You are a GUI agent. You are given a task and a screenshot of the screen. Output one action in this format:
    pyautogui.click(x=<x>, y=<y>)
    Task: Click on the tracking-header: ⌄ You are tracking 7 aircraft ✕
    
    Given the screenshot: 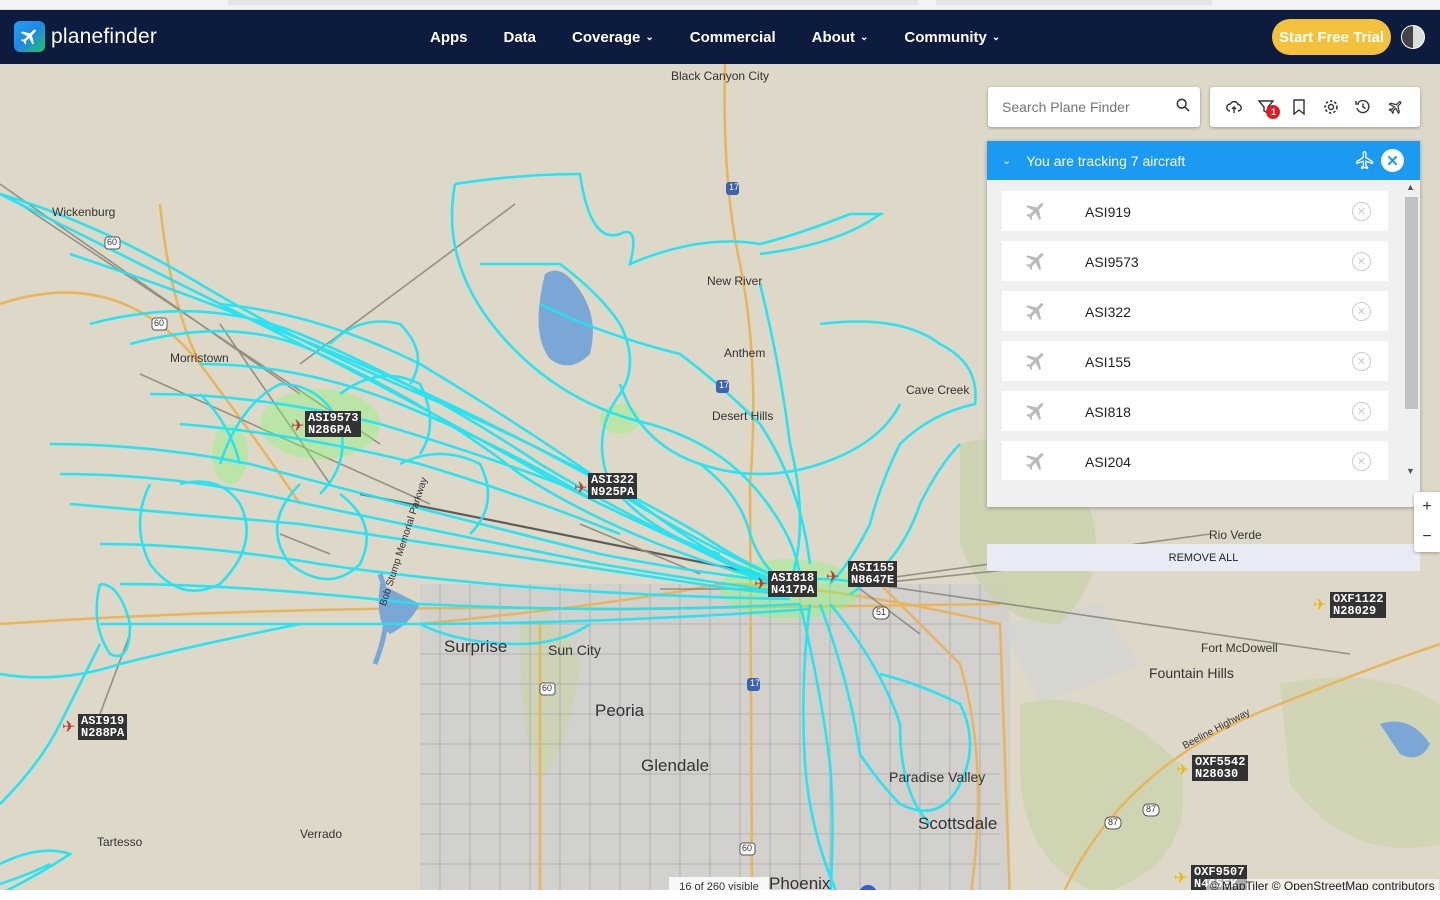 What is the action you would take?
    pyautogui.click(x=1203, y=160)
    